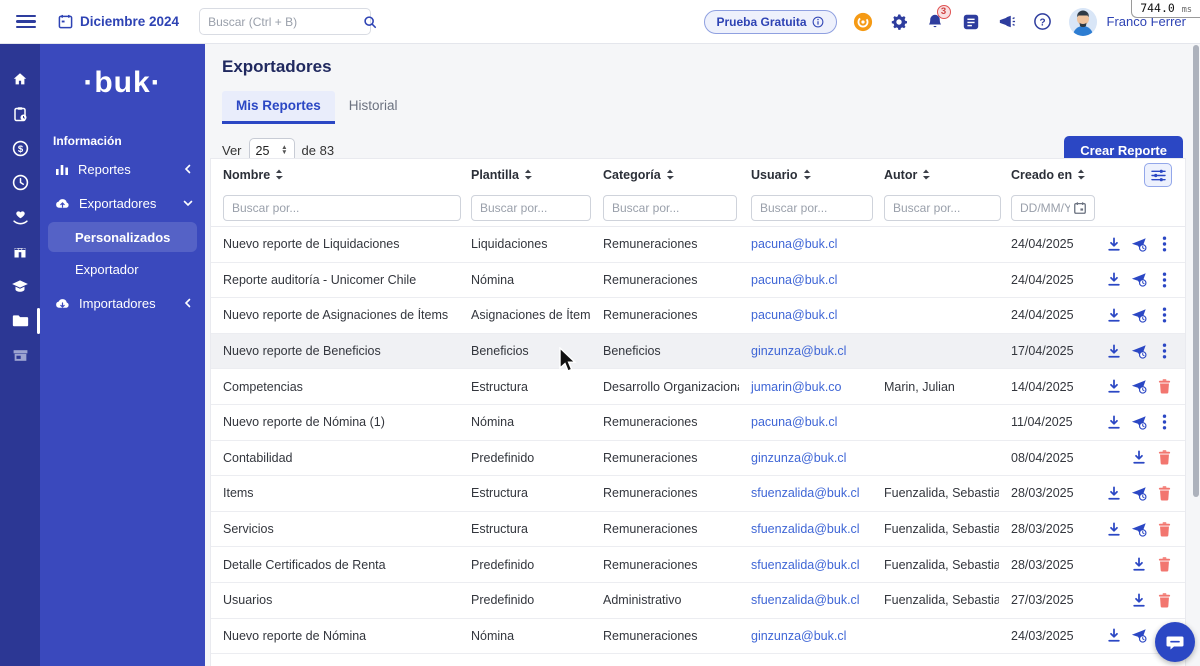  I want to click on sidebar-item-exportador: Exportador, so click(122, 269).